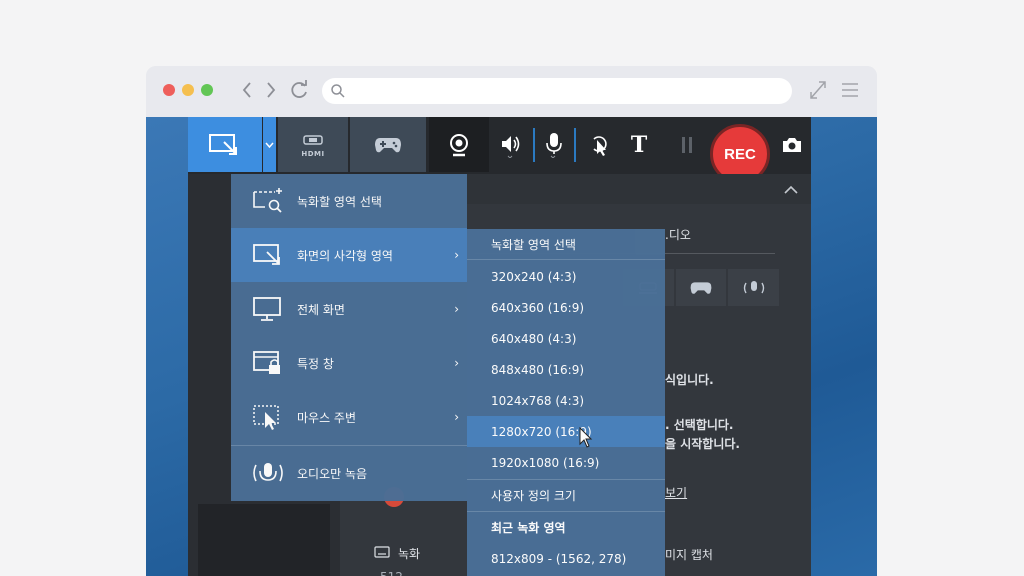 The height and width of the screenshot is (576, 1024). I want to click on menu-item-rectangle-area: 화면의 사각형 영역 ›, so click(349, 255).